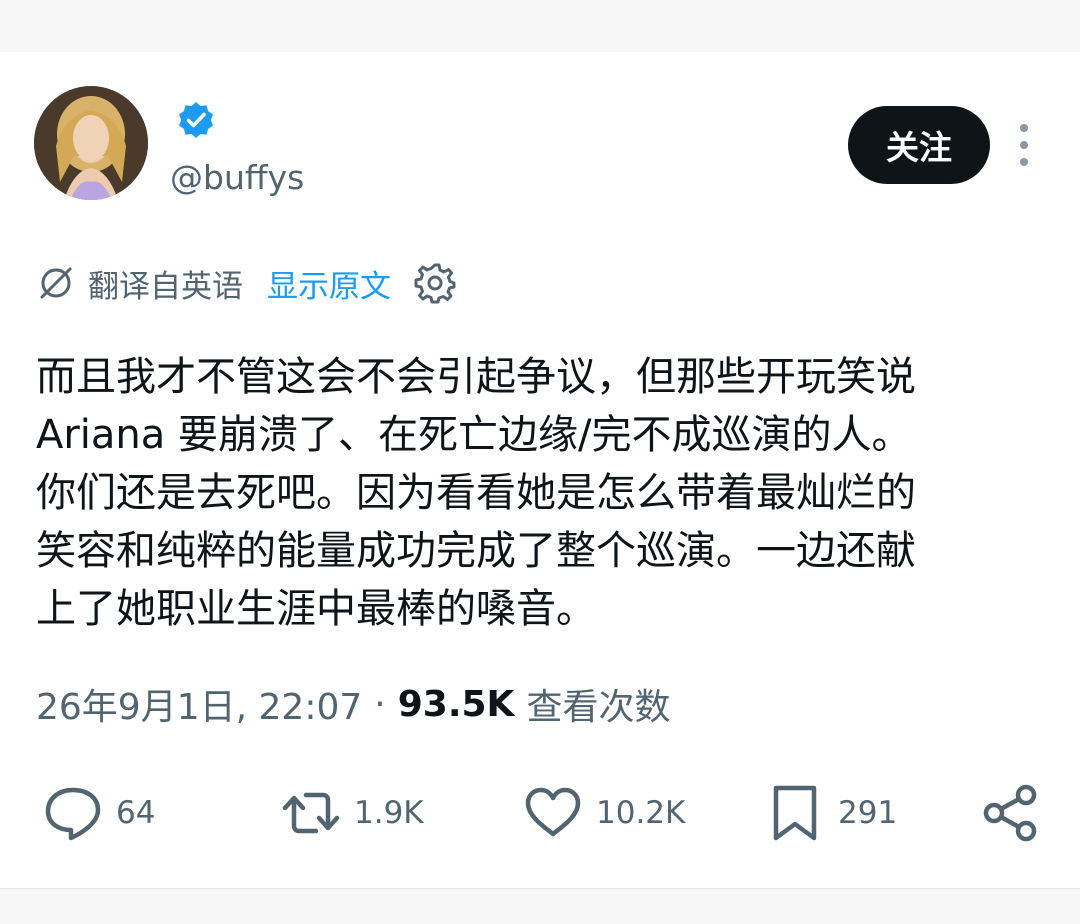 This screenshot has height=924, width=1080. Describe the element at coordinates (476, 377) in the screenshot. I see `tweet-line: 而且我才不管这会不会引起争议，但那些开玩笑说` at that location.